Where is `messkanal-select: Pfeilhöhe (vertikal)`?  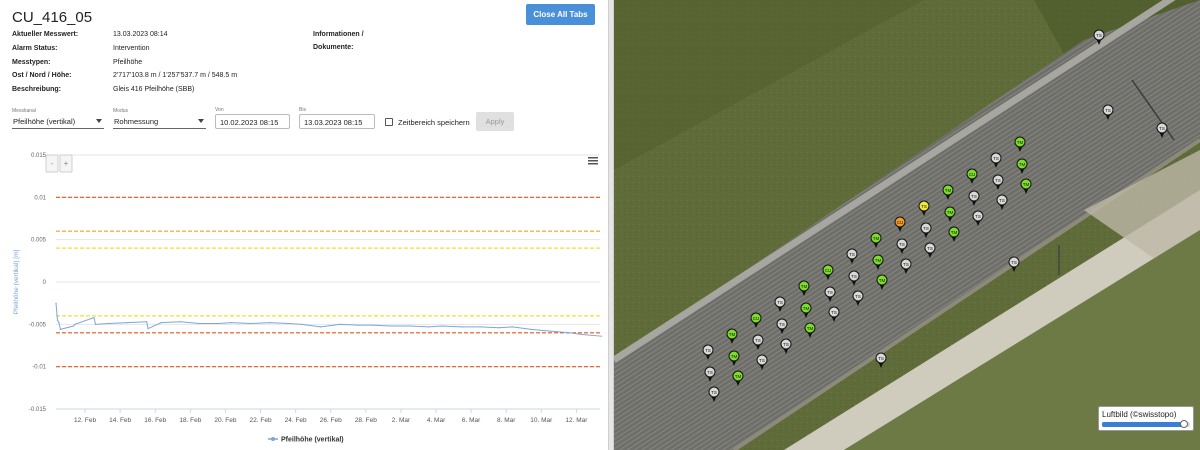
messkanal-select: Pfeilhöhe (vertikal) is located at coordinates (58, 121).